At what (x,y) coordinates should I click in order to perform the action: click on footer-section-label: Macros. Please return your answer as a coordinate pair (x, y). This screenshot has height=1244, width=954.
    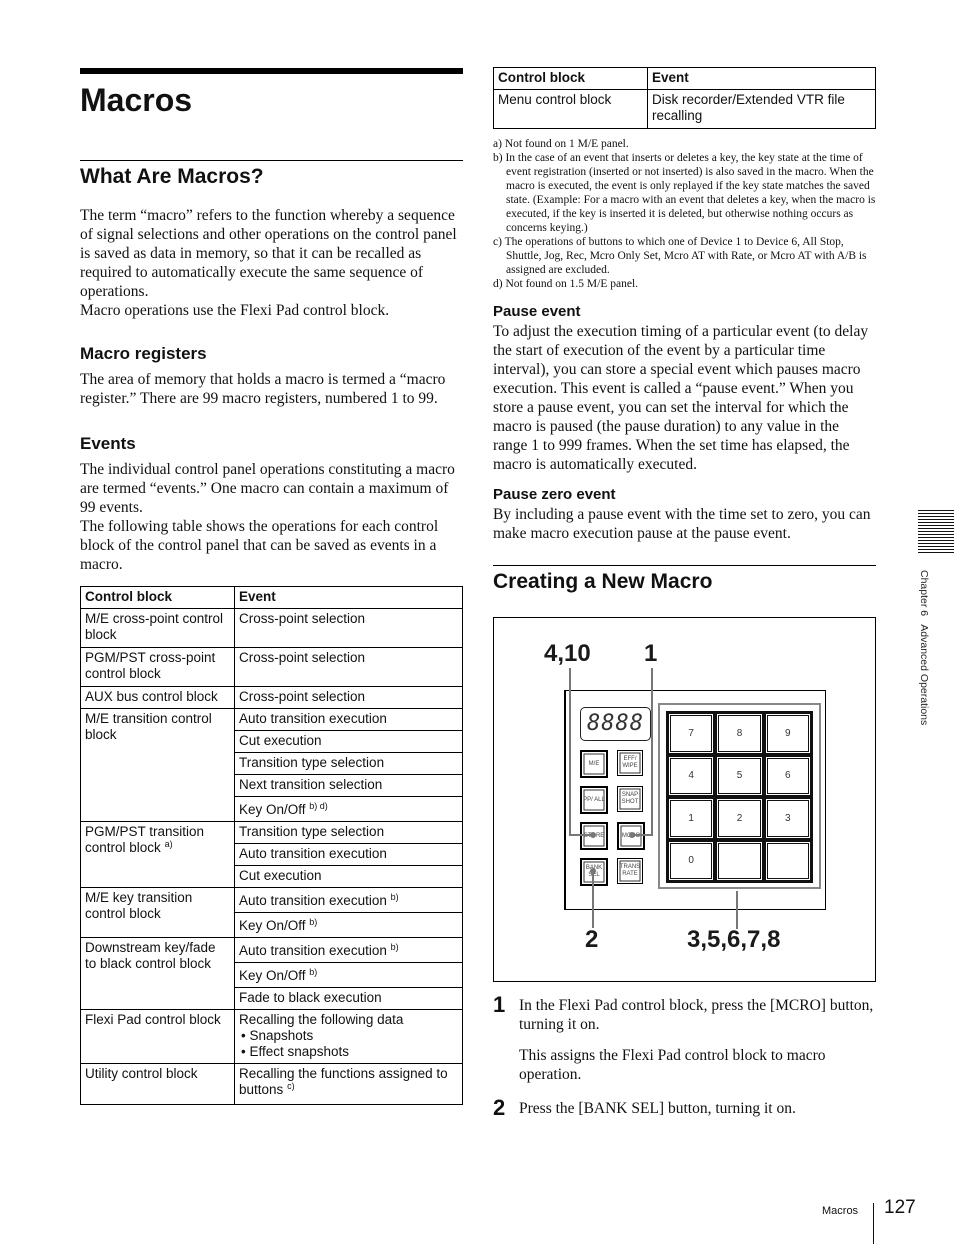
    Looking at the image, I should click on (840, 1211).